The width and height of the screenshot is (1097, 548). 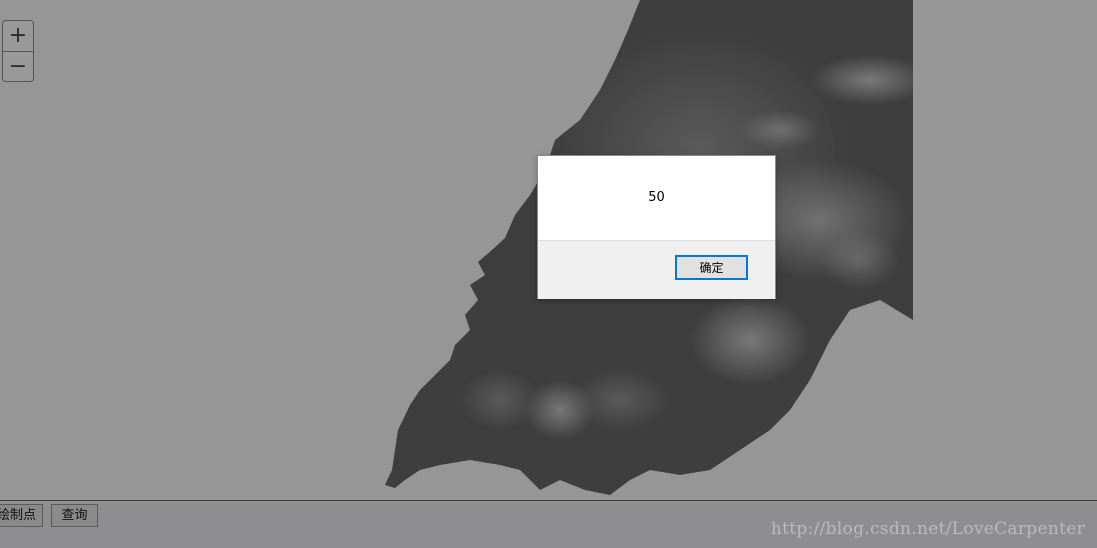 I want to click on alert-dialog: 50 确定, so click(x=656, y=227).